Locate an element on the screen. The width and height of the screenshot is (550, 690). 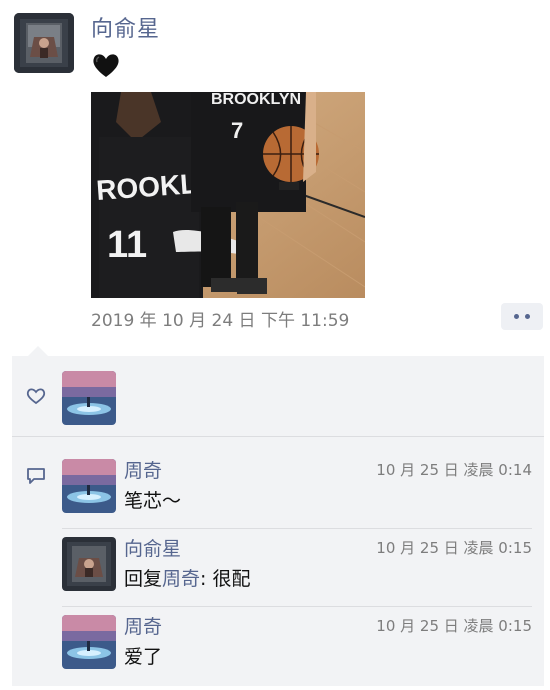
commenter-name: 向俞星 is located at coordinates (152, 547).